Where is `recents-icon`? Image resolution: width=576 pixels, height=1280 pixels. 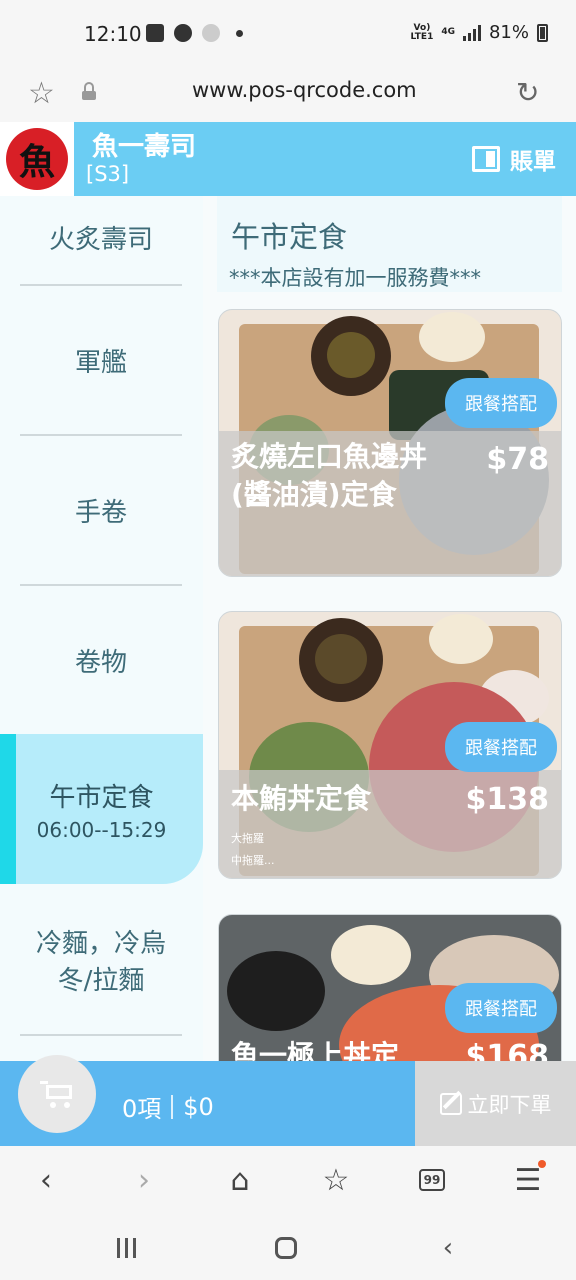 recents-icon is located at coordinates (126, 1248).